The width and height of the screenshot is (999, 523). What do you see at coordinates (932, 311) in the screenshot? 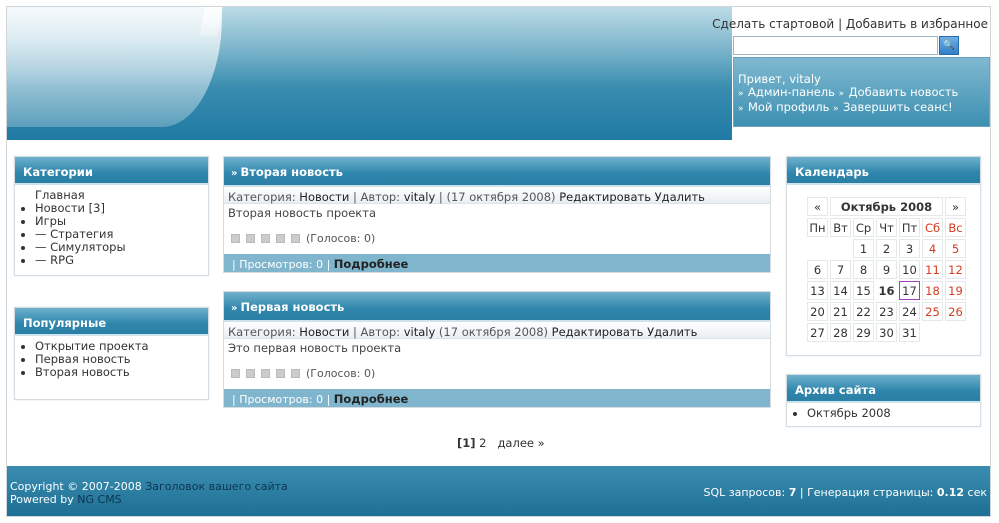
I see `calendar-day: 25` at bounding box center [932, 311].